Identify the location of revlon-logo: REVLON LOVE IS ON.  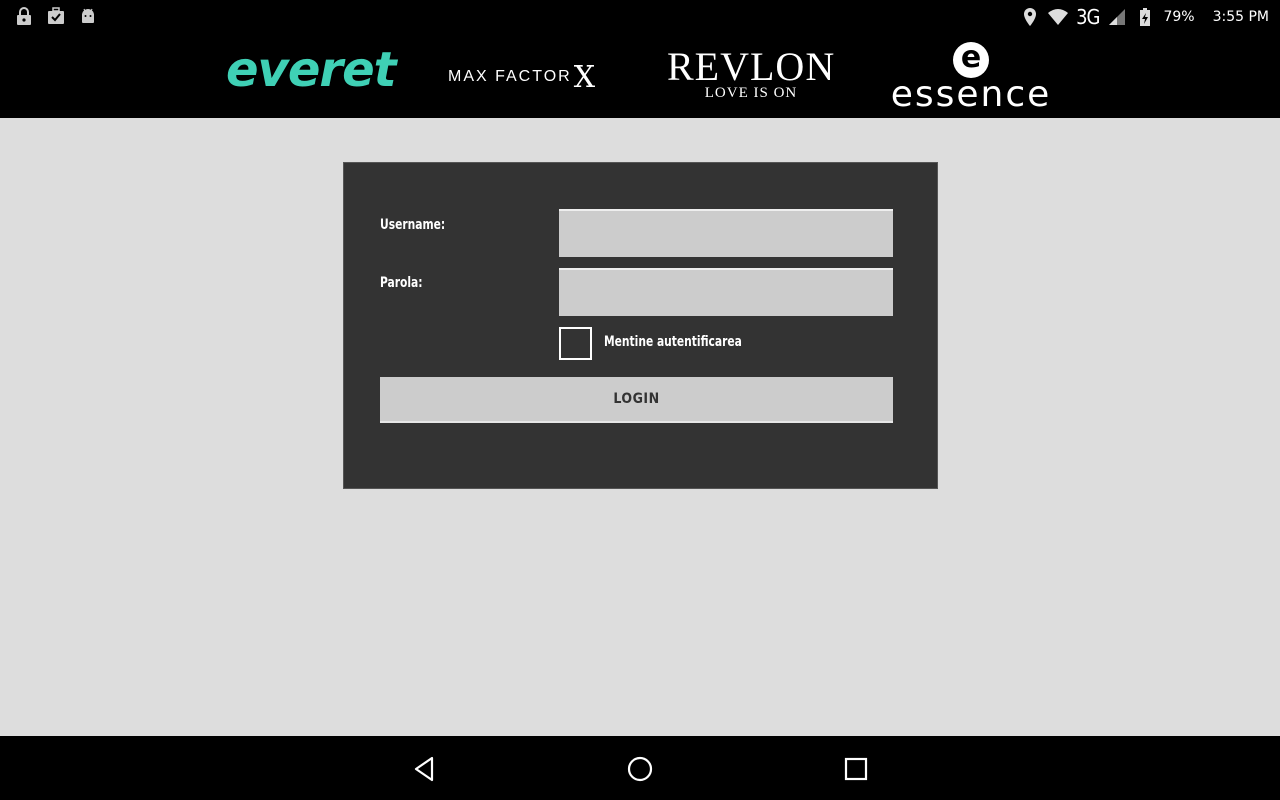
(751, 72).